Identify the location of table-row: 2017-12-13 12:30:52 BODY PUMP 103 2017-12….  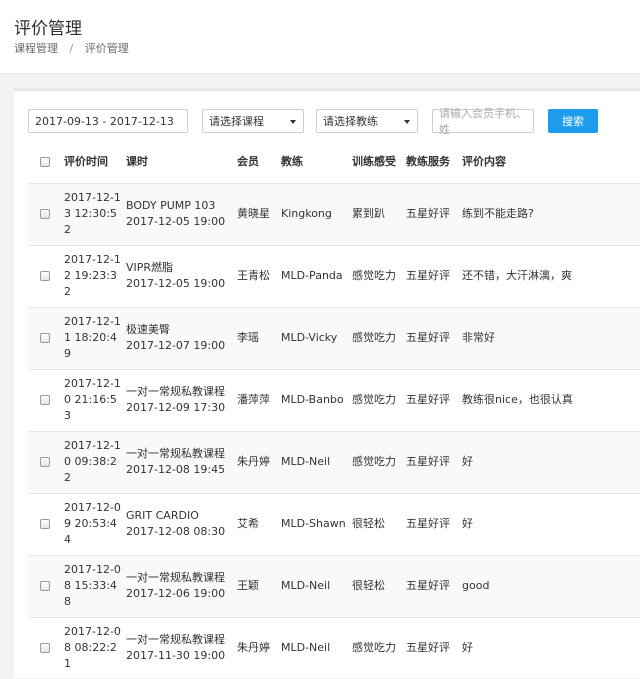
(334, 213).